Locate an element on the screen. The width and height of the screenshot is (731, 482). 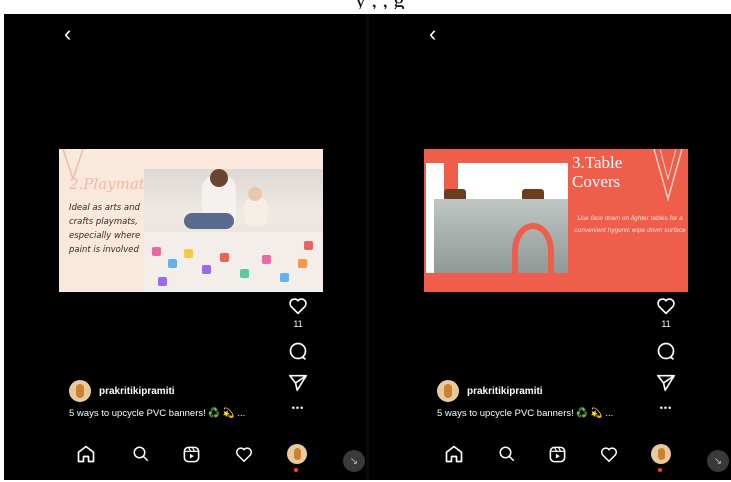
post-title: 2.Playmats is located at coordinates (111, 184).